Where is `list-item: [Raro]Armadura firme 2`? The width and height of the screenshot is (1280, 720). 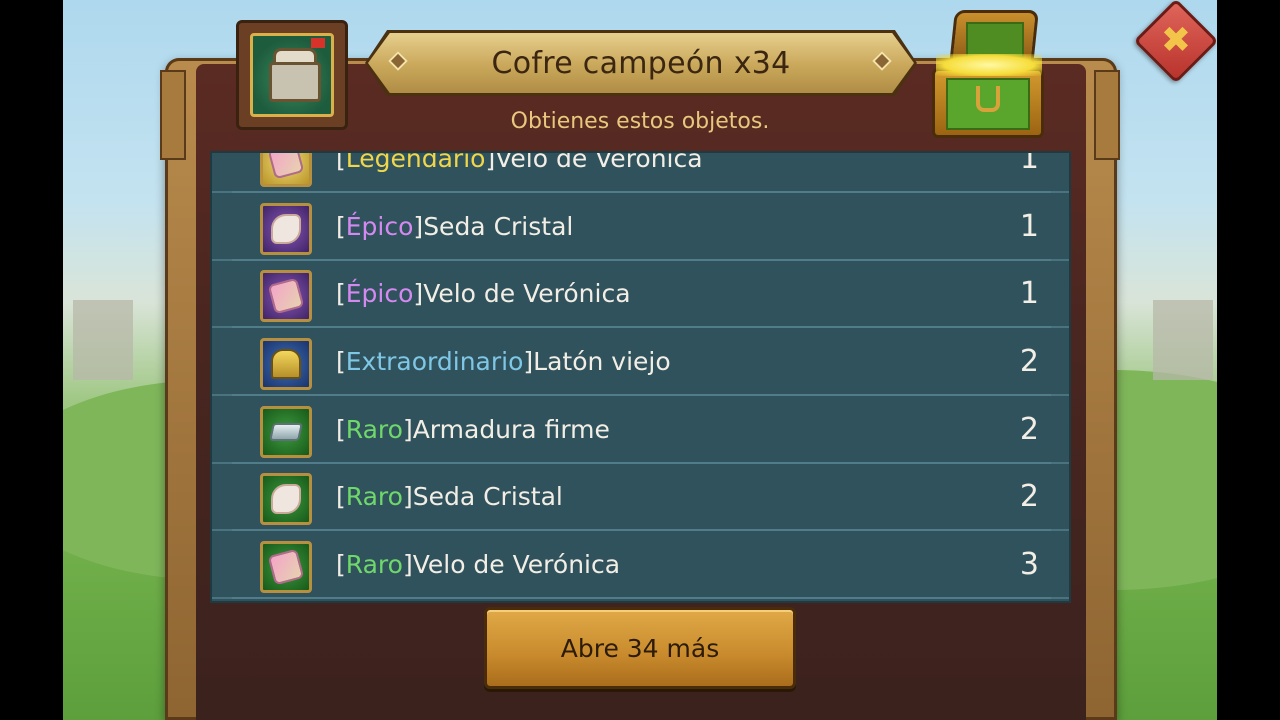 list-item: [Raro]Armadura firme 2 is located at coordinates (640, 430).